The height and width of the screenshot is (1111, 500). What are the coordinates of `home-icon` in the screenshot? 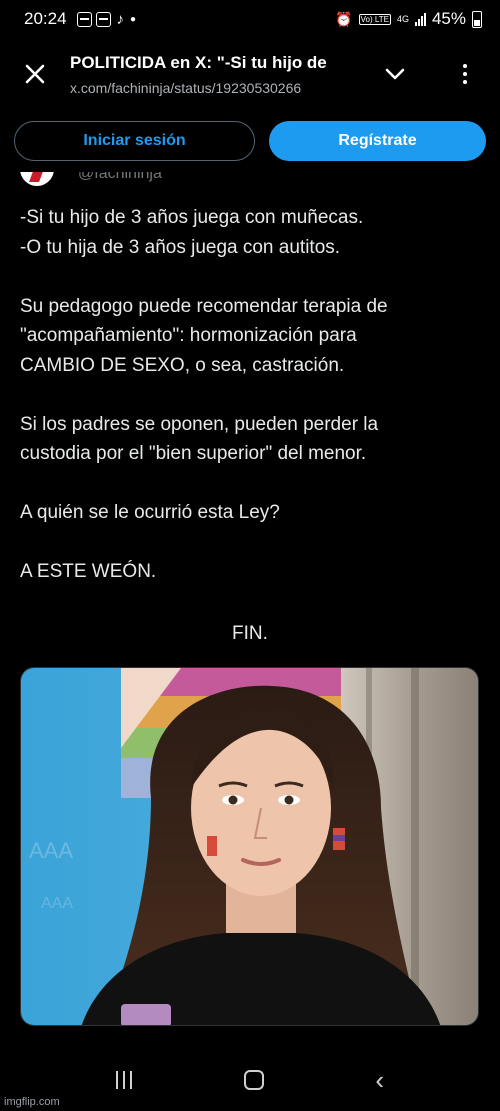 It's located at (253, 1079).